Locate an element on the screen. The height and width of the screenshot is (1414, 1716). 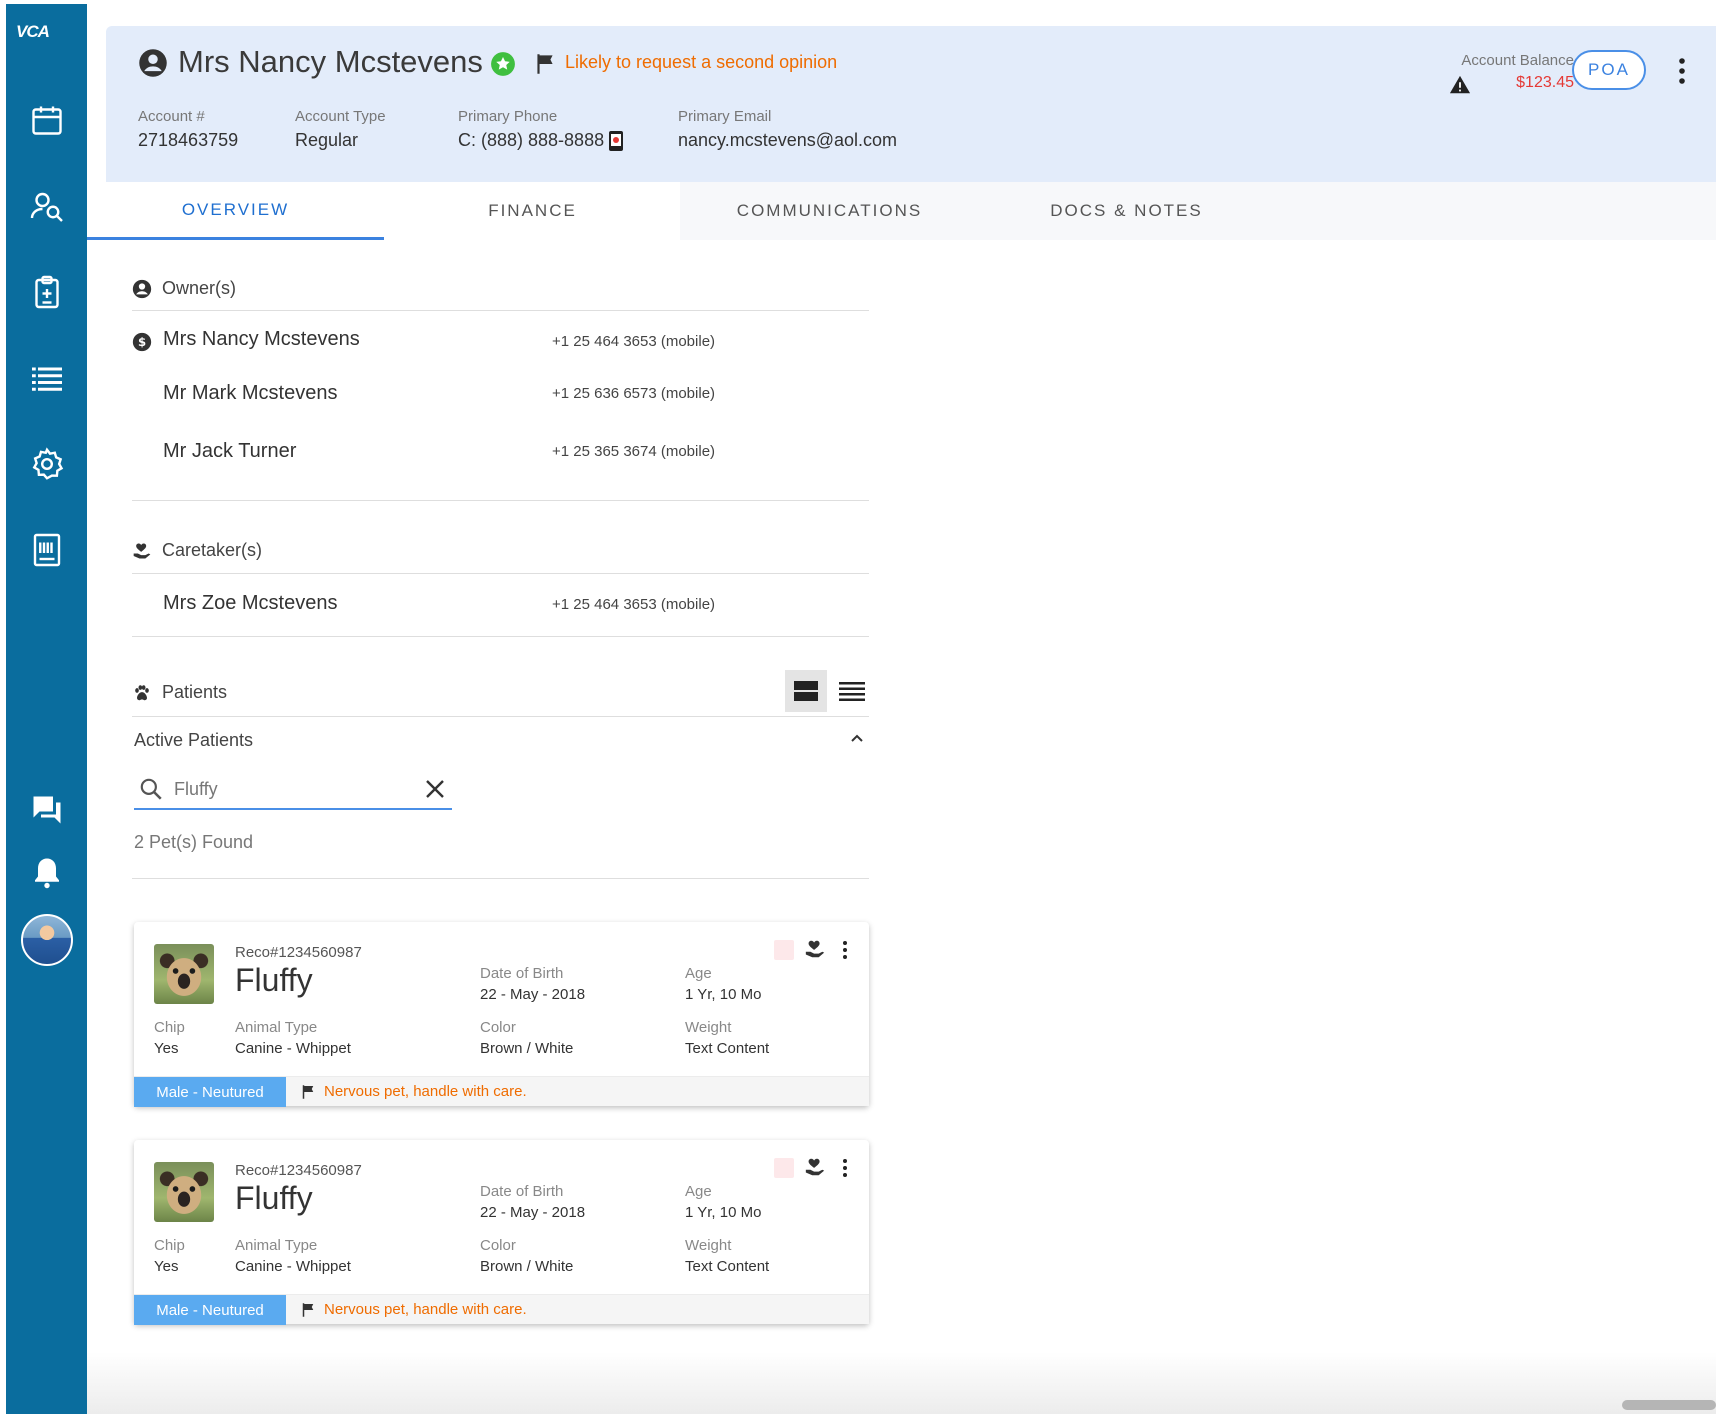
chevron-up-icon is located at coordinates (857, 739).